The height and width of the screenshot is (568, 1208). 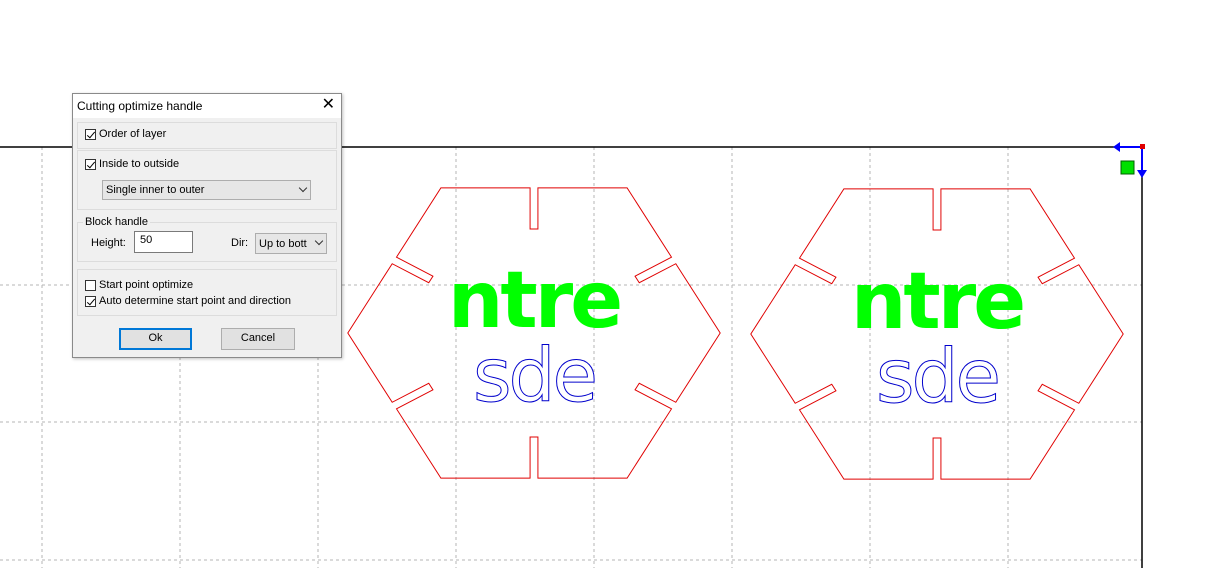 I want to click on start-point-optimize-checkbox-box, so click(x=90, y=285).